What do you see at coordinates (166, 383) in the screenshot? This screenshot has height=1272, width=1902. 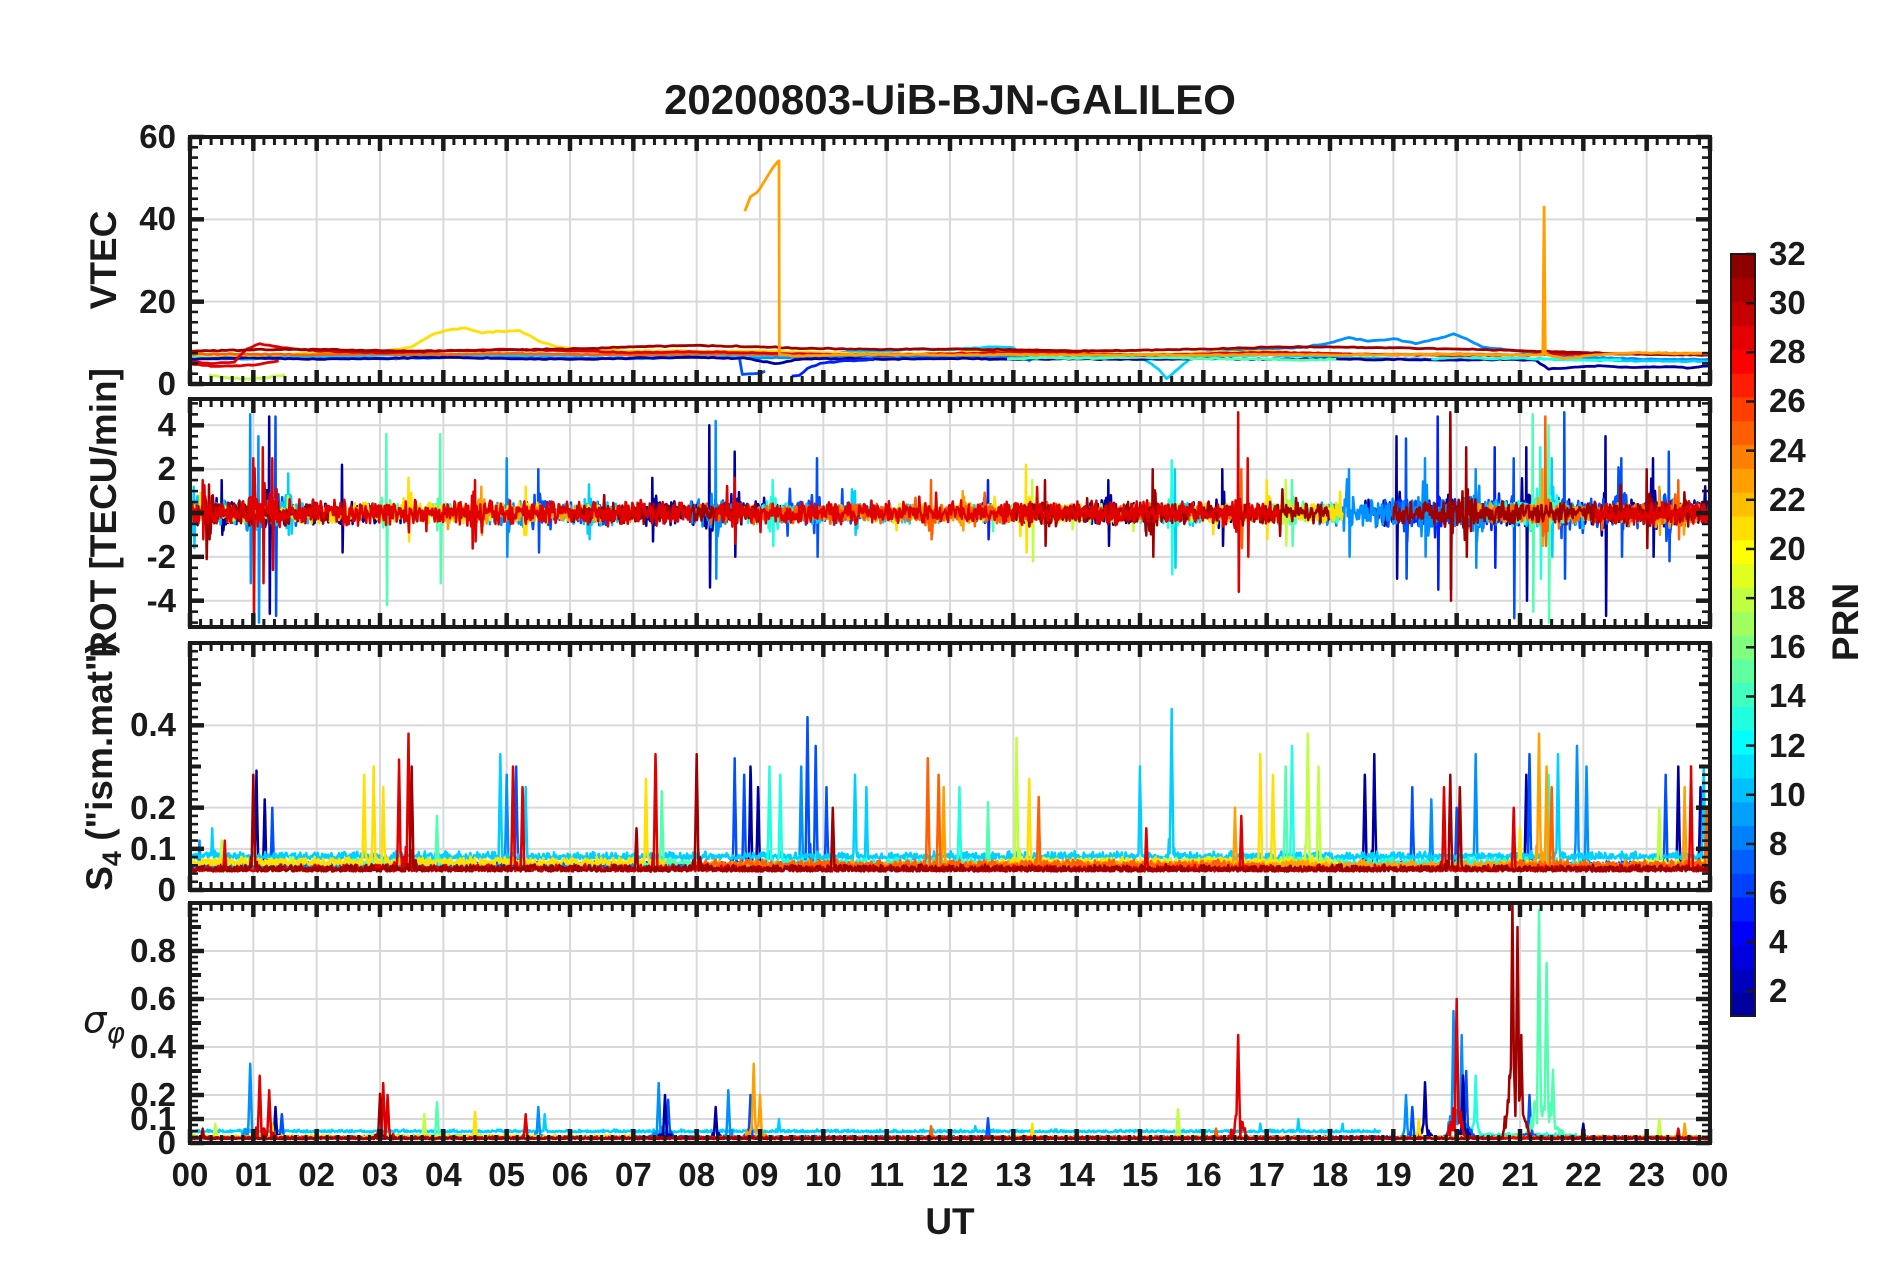 I see `y-tick-label-vtec: 0` at bounding box center [166, 383].